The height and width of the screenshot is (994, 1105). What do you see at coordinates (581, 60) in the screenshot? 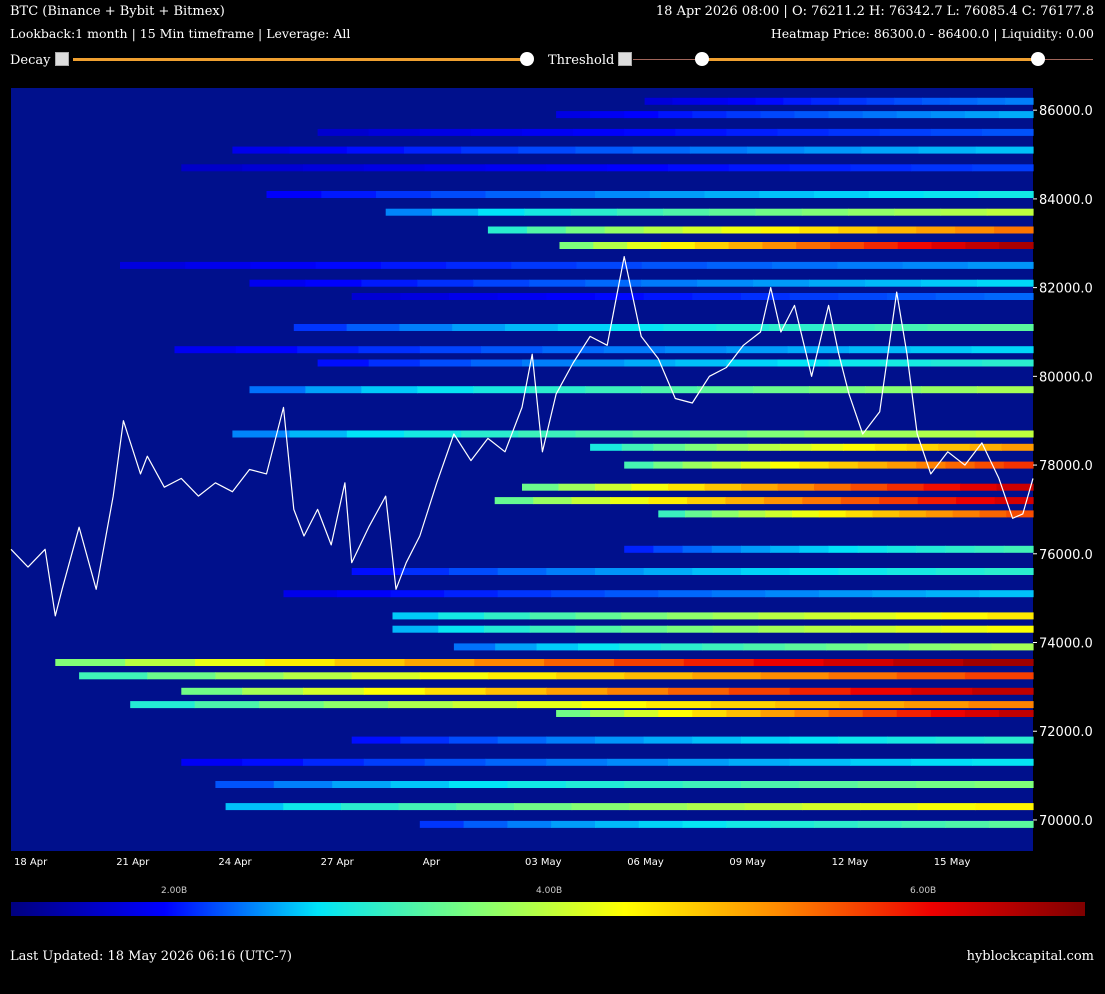
I see `threshold-label-text: Threshold` at bounding box center [581, 60].